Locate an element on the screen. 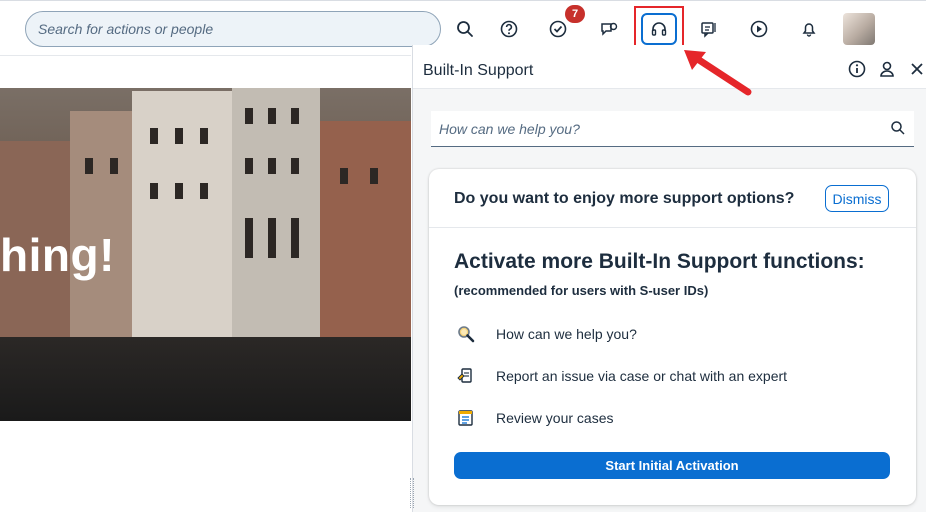 This screenshot has height=512, width=926. play-icon is located at coordinates (759, 29).